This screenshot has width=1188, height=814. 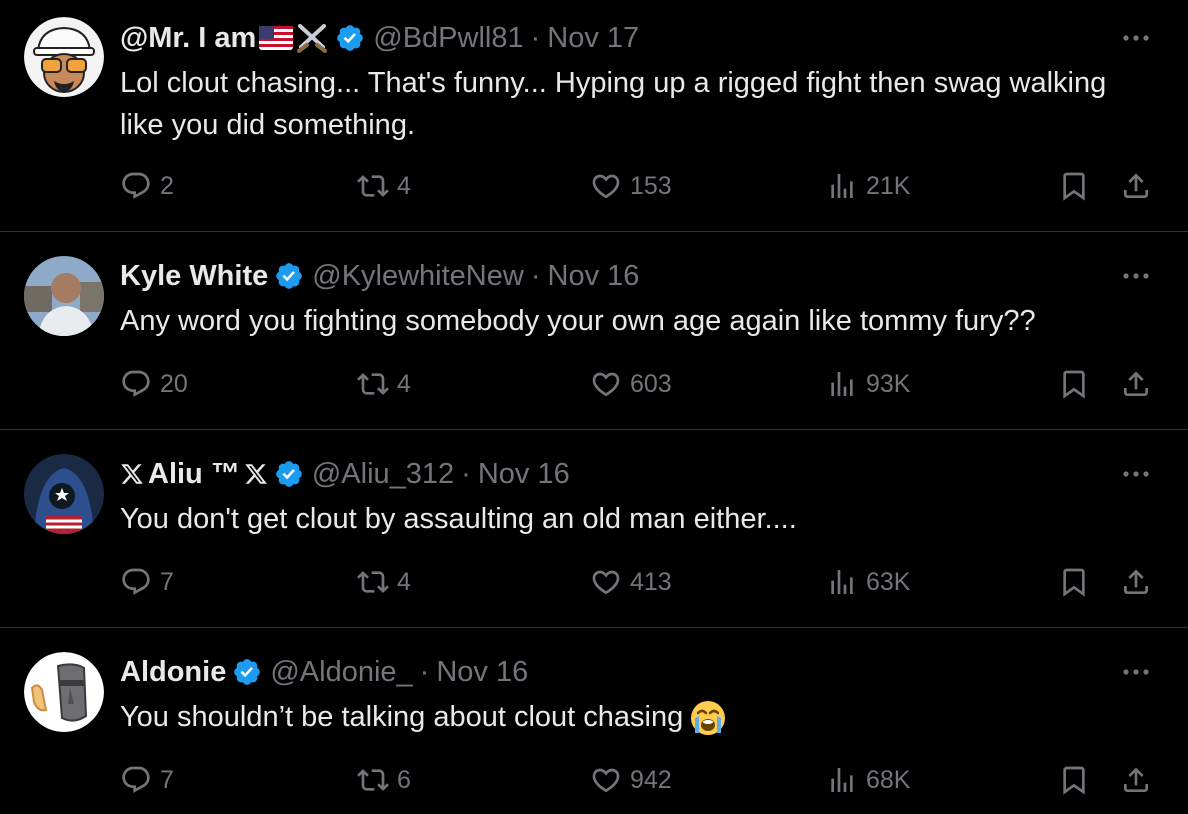 I want to click on repost-count: 6, so click(x=404, y=779).